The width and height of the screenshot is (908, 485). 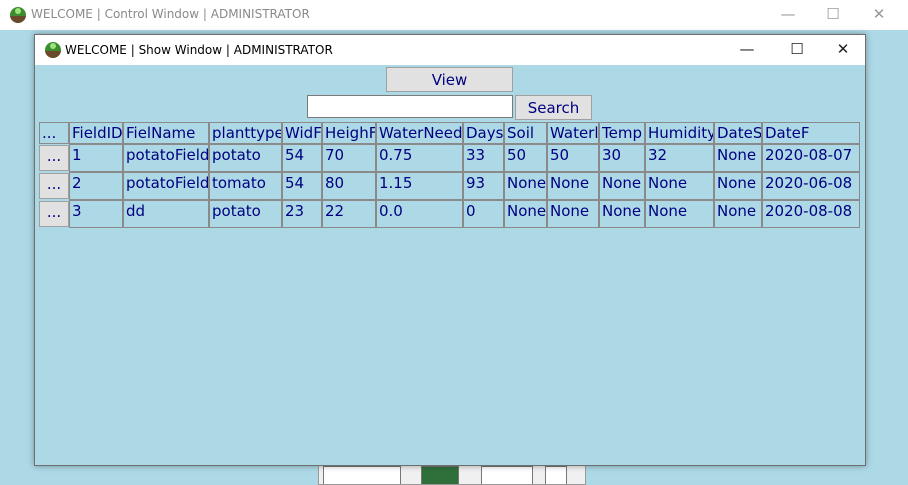 I want to click on control-window-title: WELCOME | Control Window | ADMINISTRATOR, so click(x=170, y=14).